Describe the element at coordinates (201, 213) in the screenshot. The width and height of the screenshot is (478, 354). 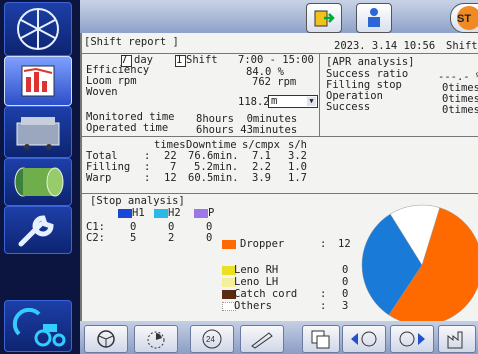
I see `legend-swatch-p` at that location.